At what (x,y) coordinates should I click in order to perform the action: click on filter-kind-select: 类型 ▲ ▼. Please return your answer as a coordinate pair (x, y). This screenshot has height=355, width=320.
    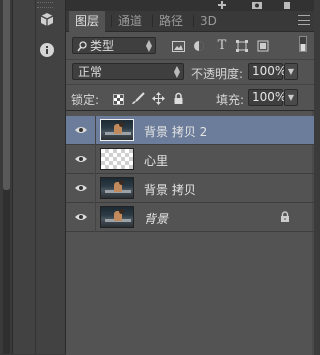
    Looking at the image, I should click on (114, 45).